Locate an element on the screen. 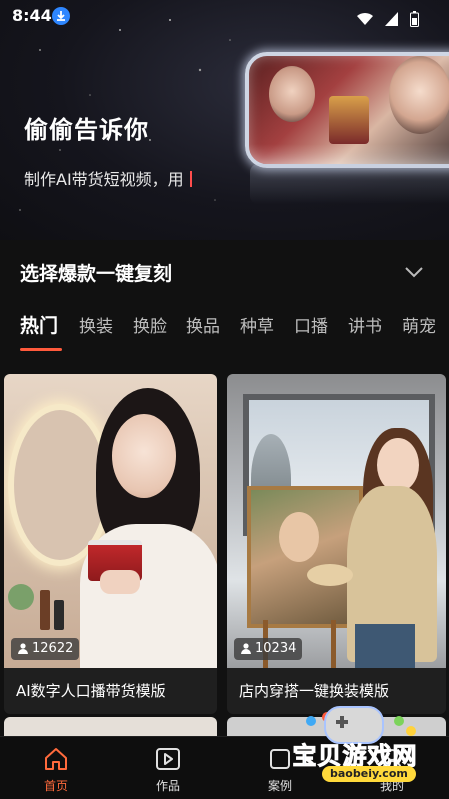  tab-hot: 热门 is located at coordinates (39, 324).